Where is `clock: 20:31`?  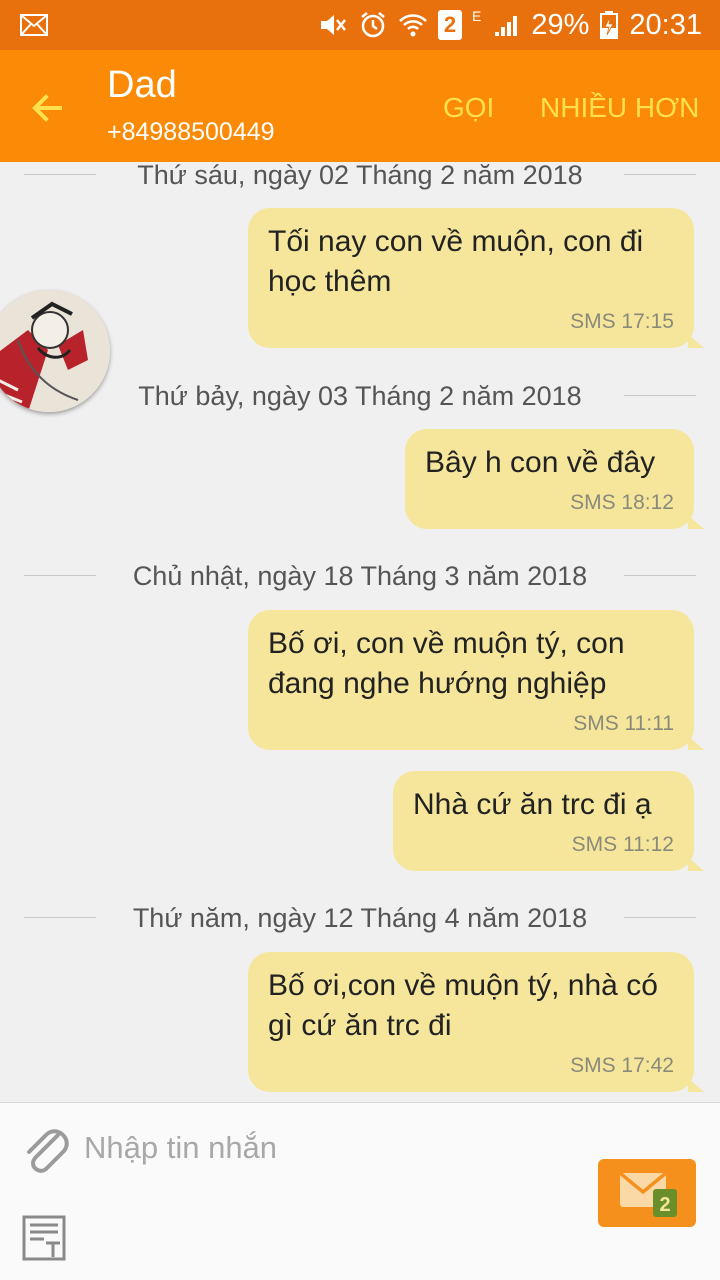
clock: 20:31 is located at coordinates (665, 24).